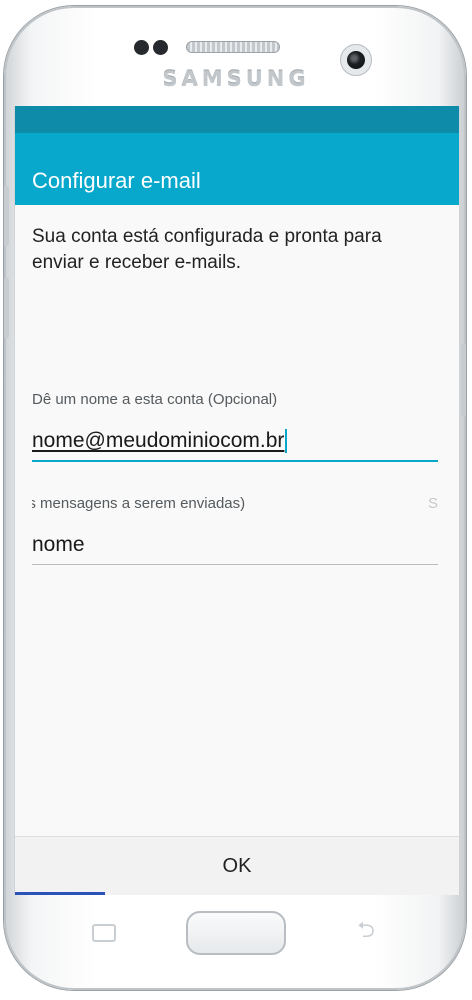 The image size is (472, 1000). Describe the element at coordinates (6, 308) in the screenshot. I see `volume-down-button` at that location.